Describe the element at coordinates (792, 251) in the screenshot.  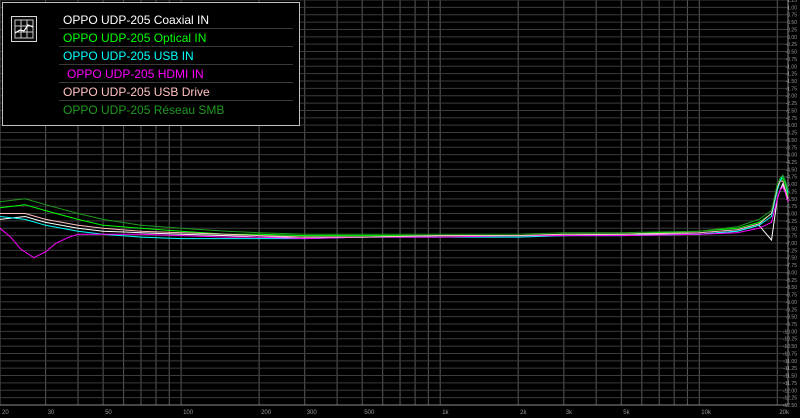
I see `y-tick-label: -7.25` at that location.